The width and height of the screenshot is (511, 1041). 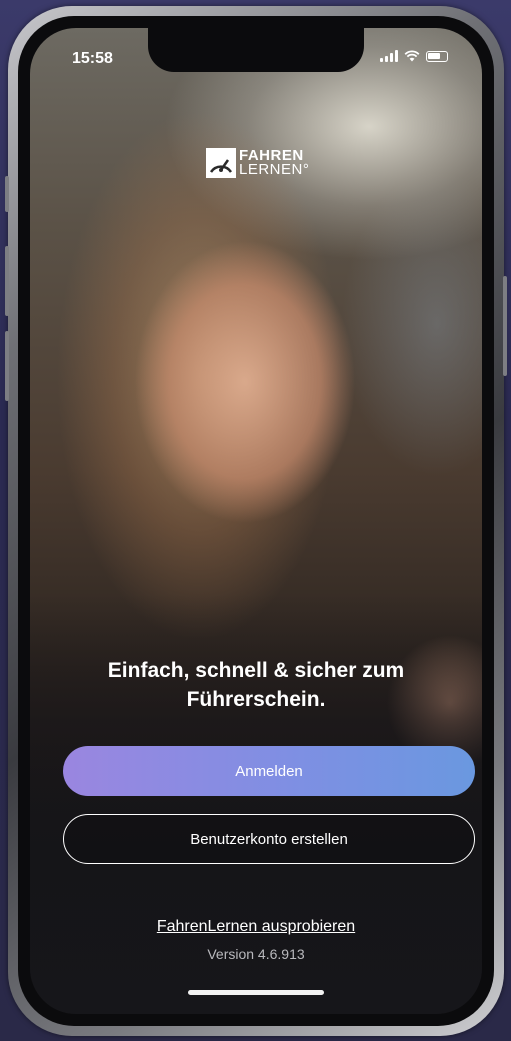 What do you see at coordinates (269, 771) in the screenshot?
I see `login-button: Anmelden` at bounding box center [269, 771].